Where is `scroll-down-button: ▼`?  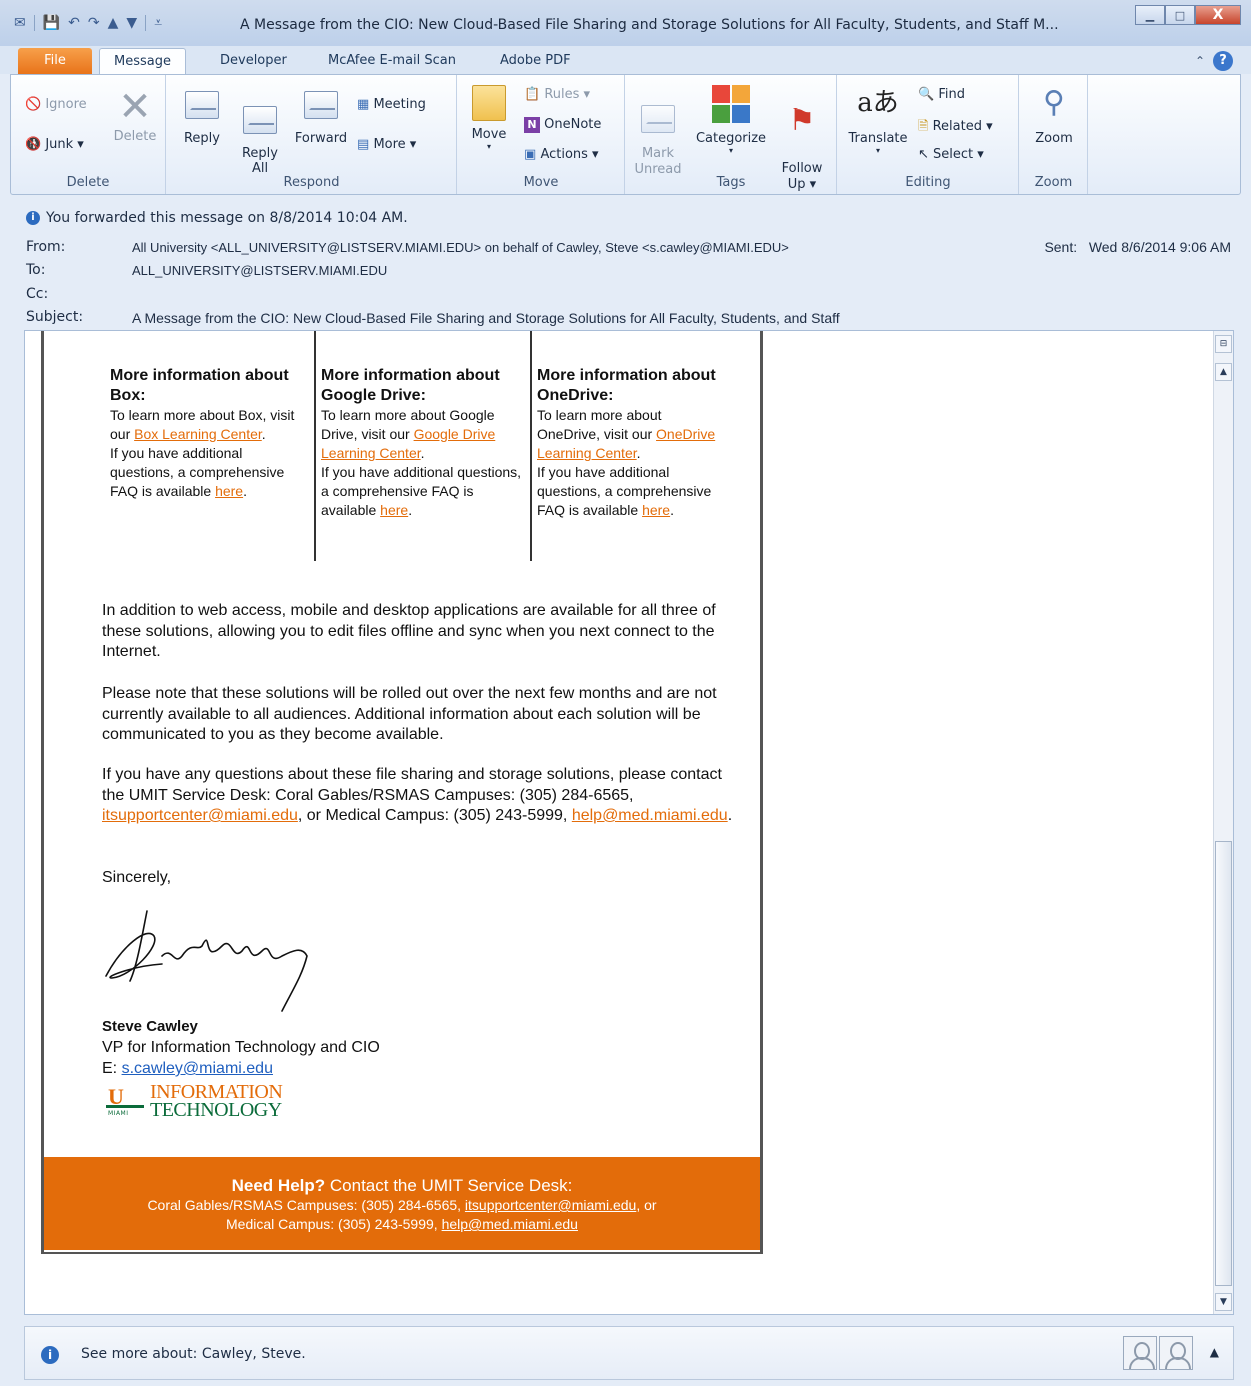
scroll-down-button: ▼ is located at coordinates (1223, 1302).